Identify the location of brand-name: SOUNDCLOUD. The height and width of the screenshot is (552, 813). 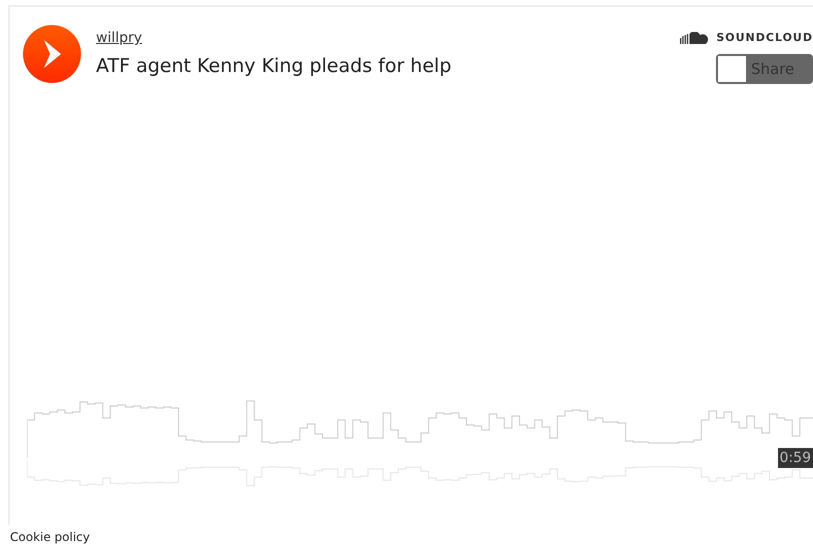
(764, 37).